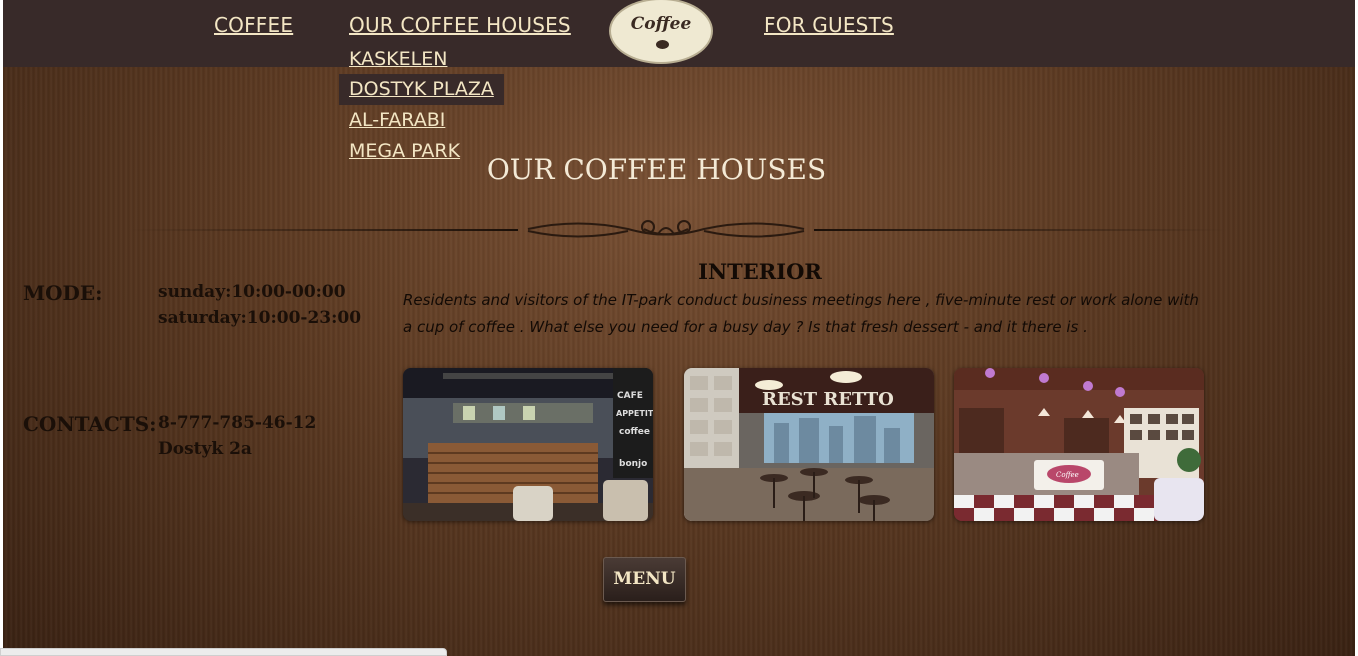 Image resolution: width=1358 pixels, height=656 pixels. What do you see at coordinates (205, 449) in the screenshot?
I see `address: Dostyk 2a` at bounding box center [205, 449].